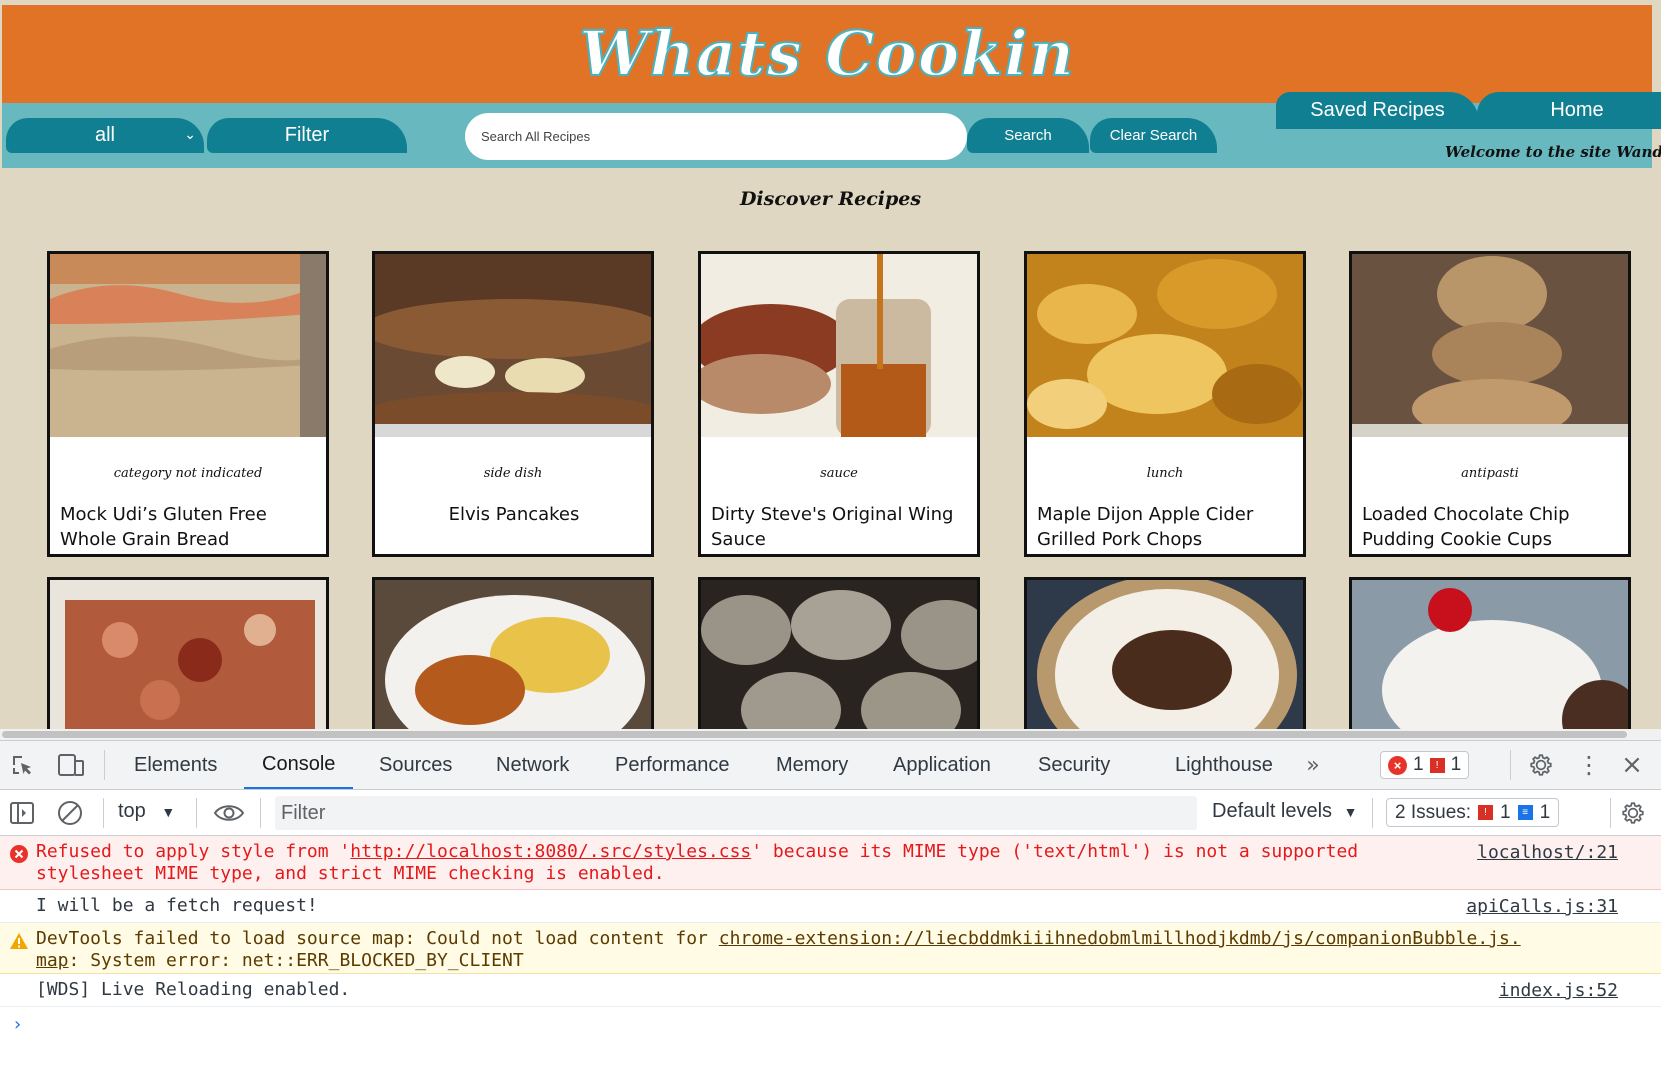  Describe the element at coordinates (1633, 813) in the screenshot. I see `console-settings-gear-icon` at that location.